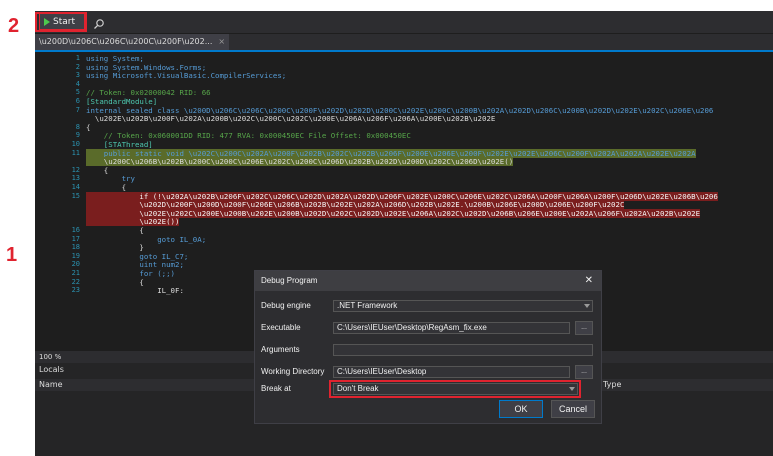  What do you see at coordinates (77, 101) in the screenshot?
I see `line-number: 6` at bounding box center [77, 101].